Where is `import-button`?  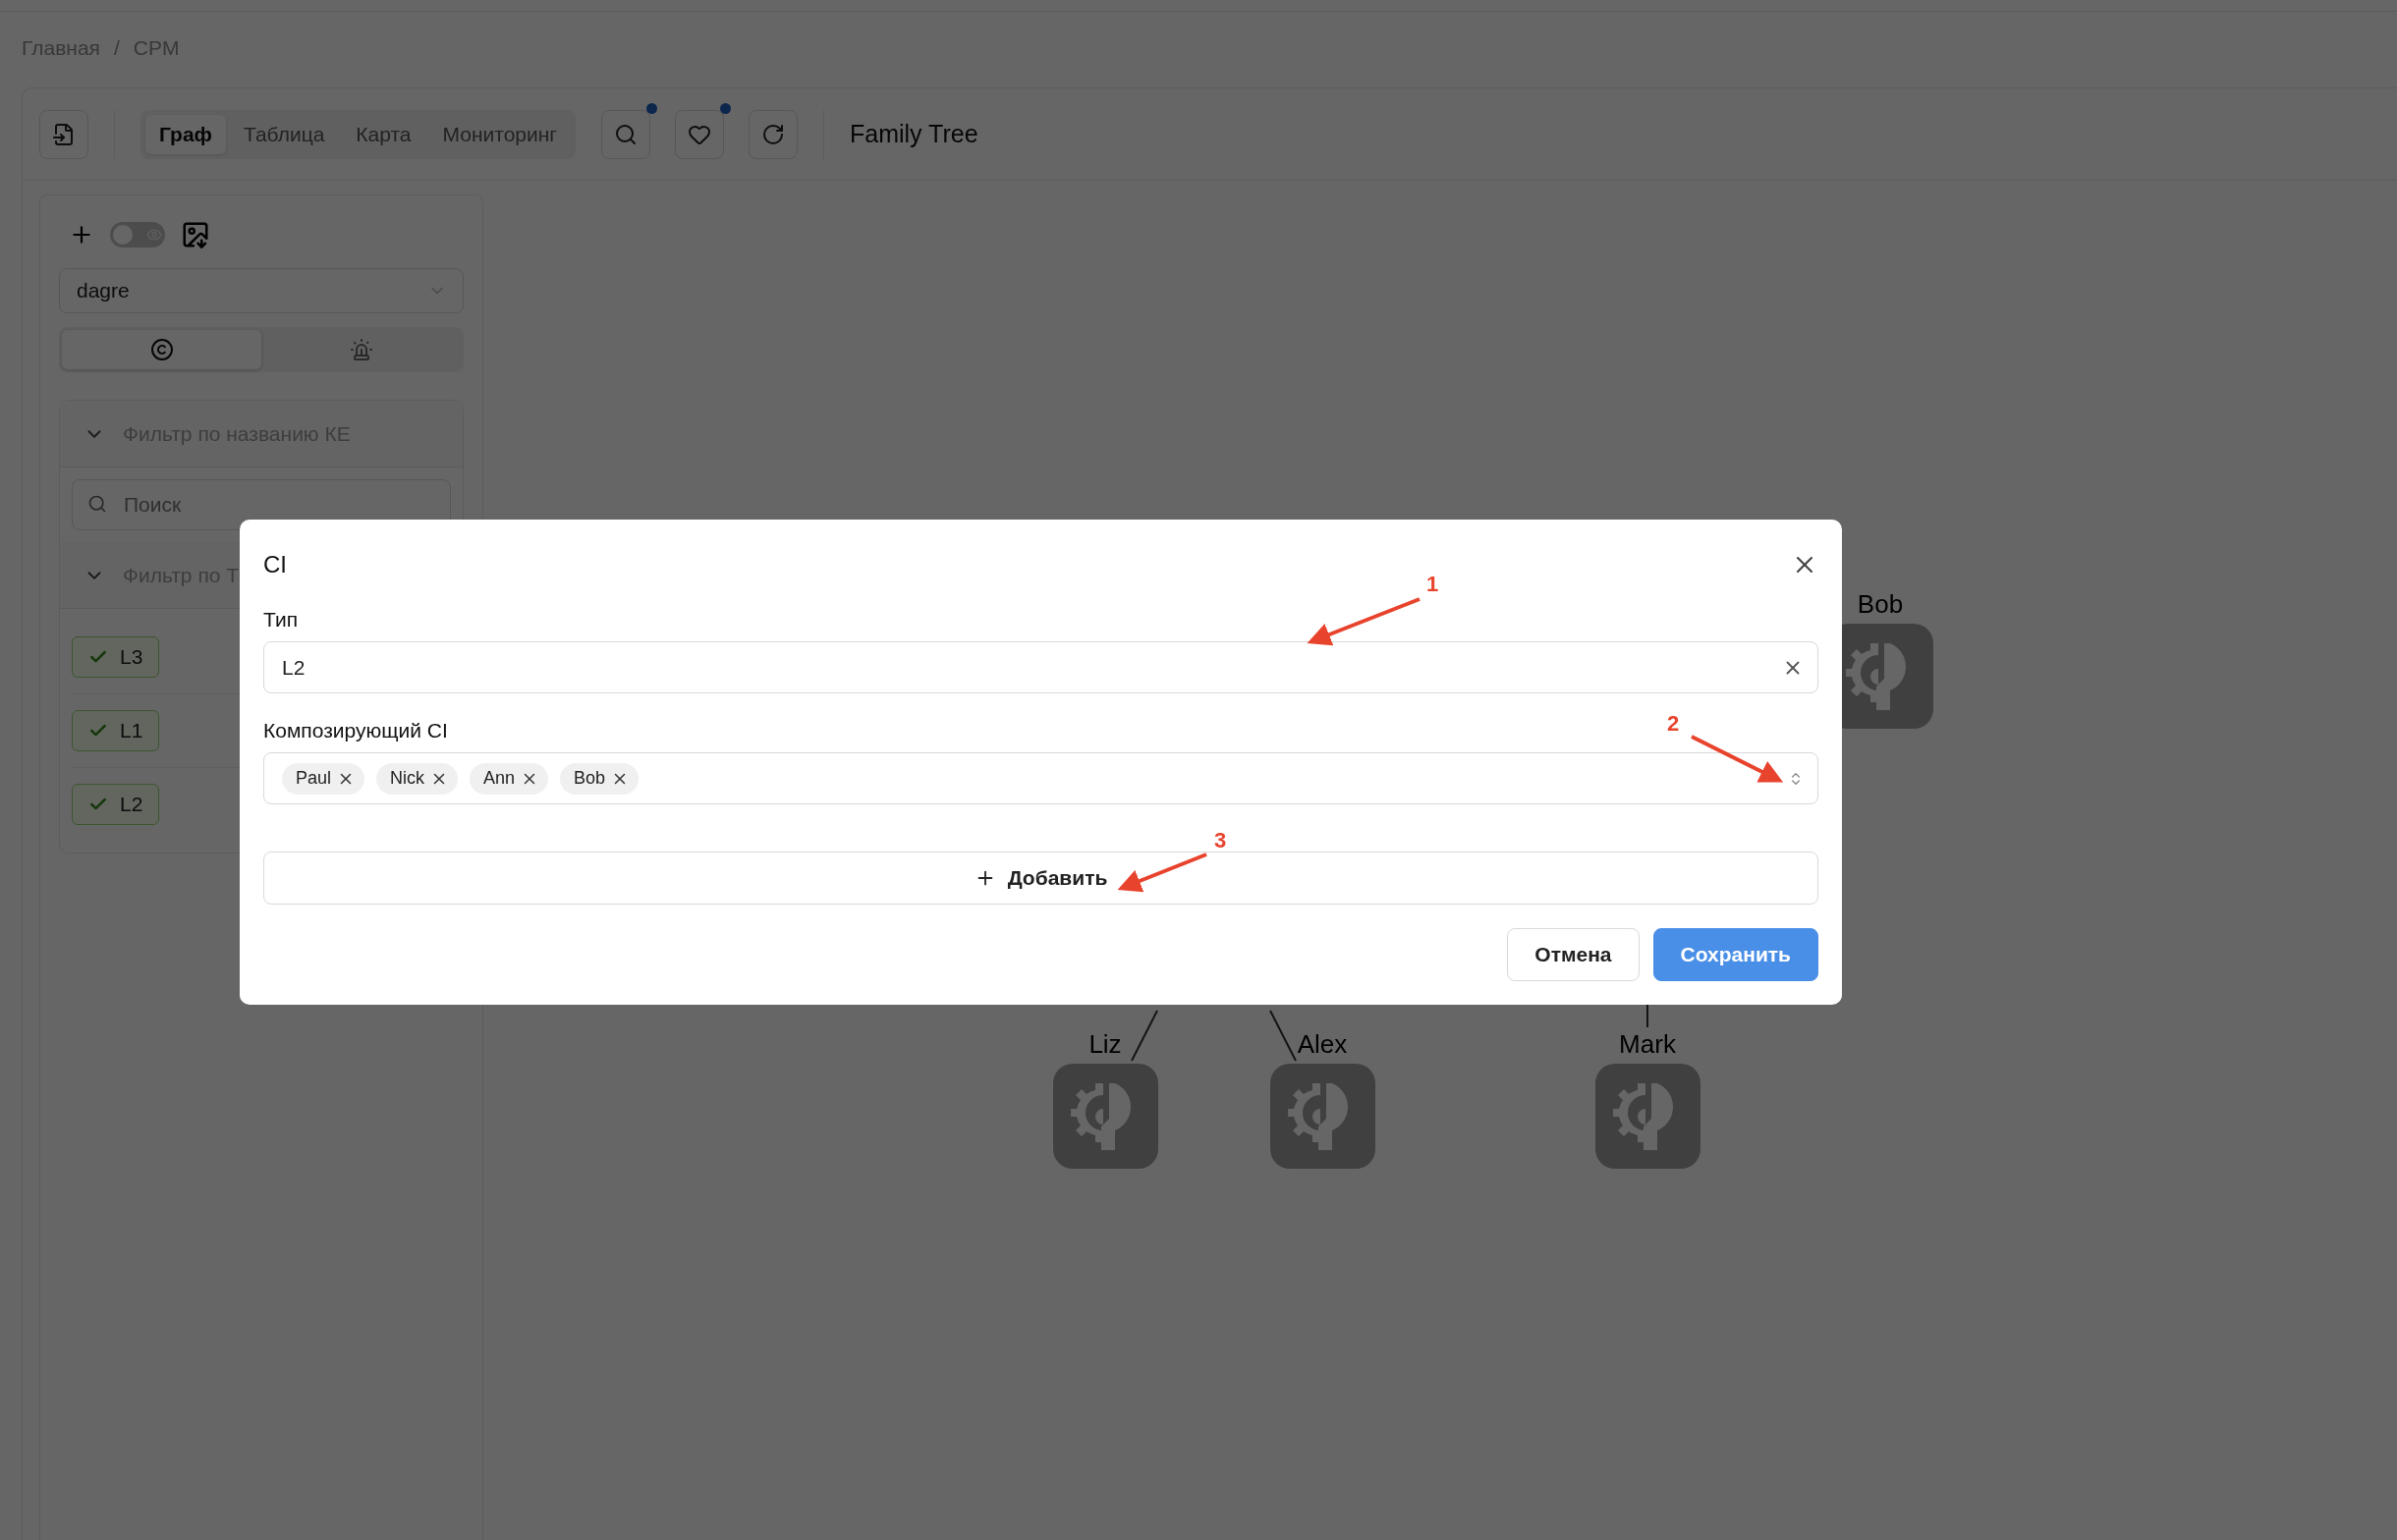 import-button is located at coordinates (63, 134).